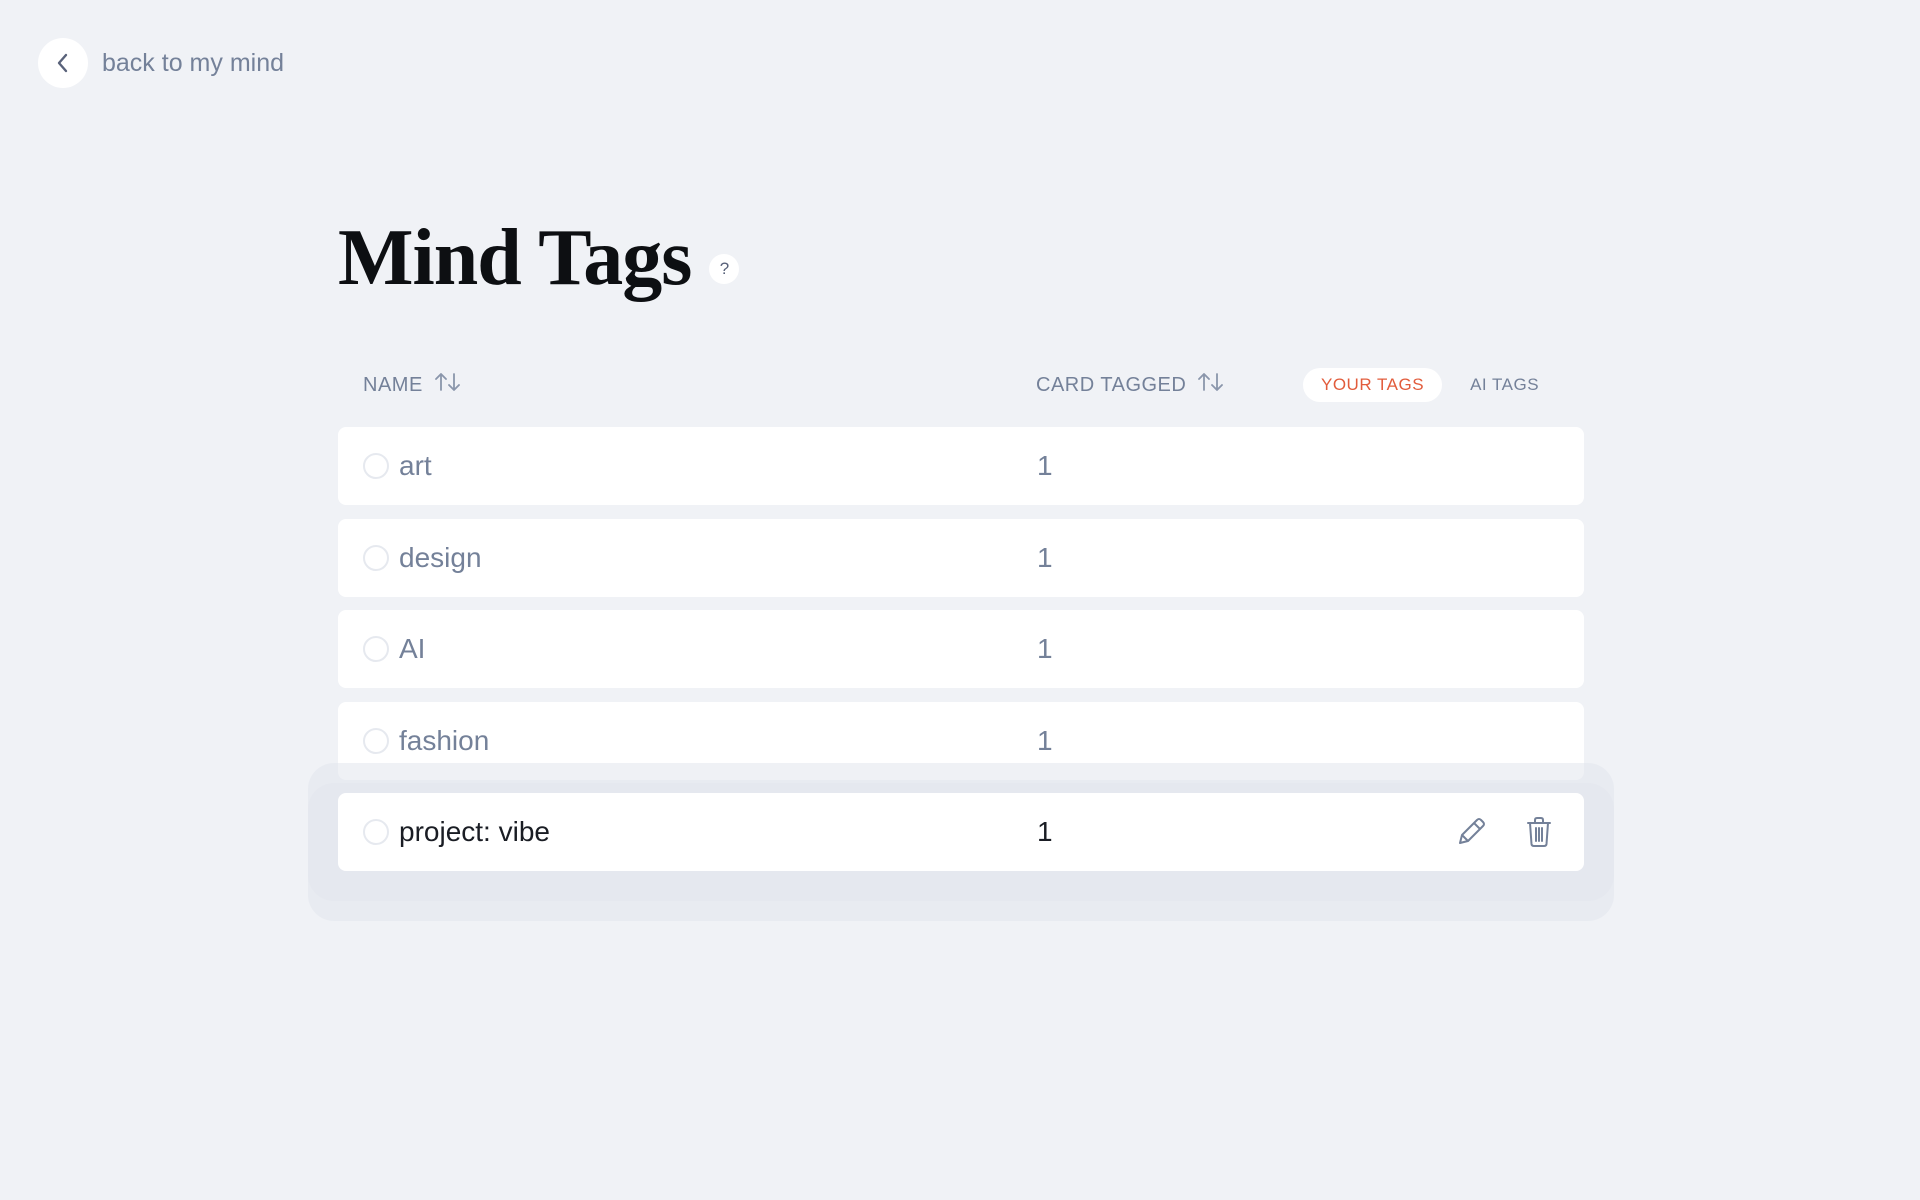 This screenshot has width=1920, height=1200. What do you see at coordinates (63, 63) in the screenshot?
I see `chevron-left-icon` at bounding box center [63, 63].